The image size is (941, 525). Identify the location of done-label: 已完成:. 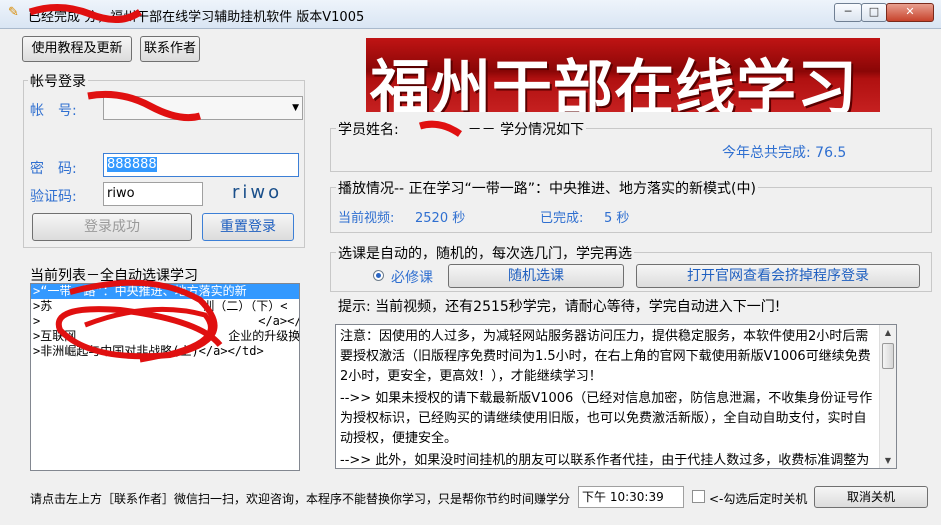
(562, 218).